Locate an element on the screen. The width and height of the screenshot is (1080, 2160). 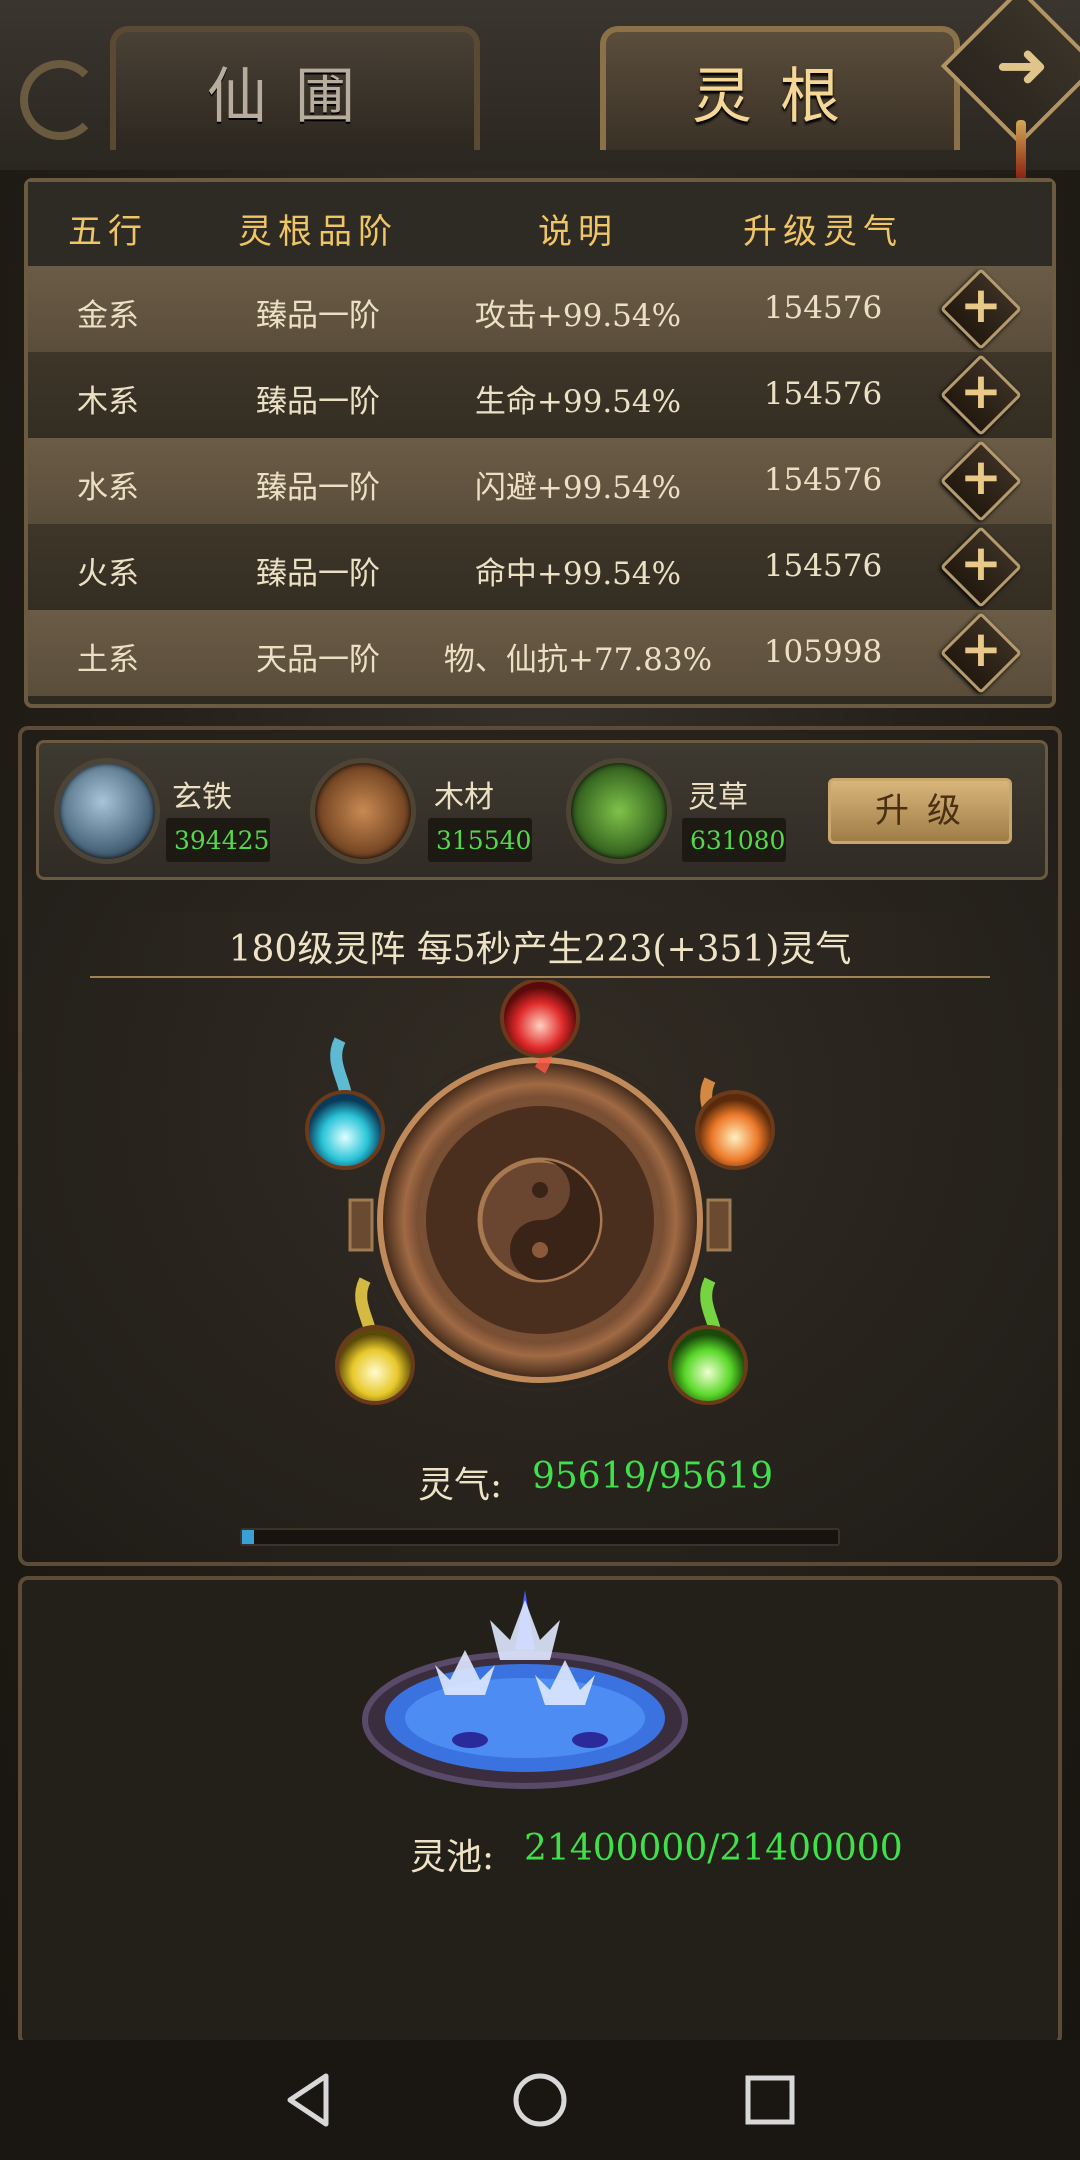
upgrade-button: 升级 is located at coordinates (920, 811).